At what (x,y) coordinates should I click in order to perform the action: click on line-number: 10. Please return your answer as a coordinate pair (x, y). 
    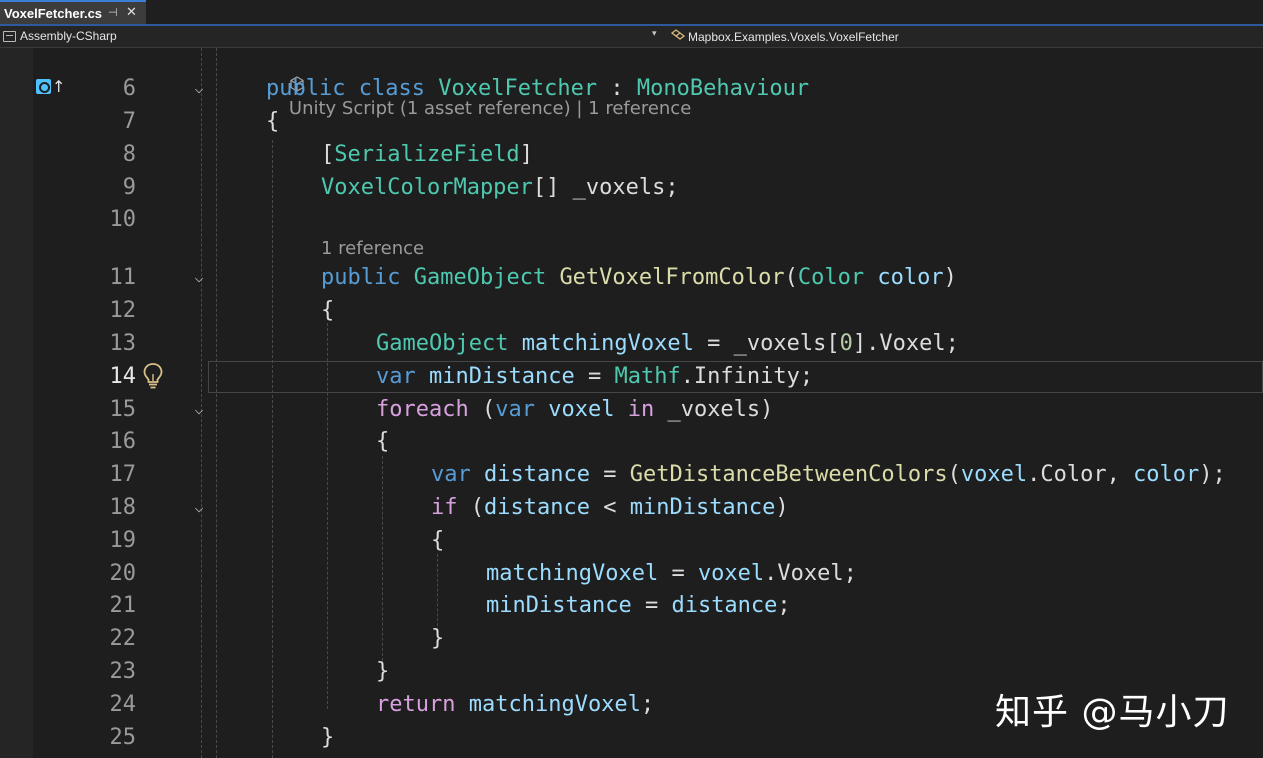
    Looking at the image, I should click on (123, 219).